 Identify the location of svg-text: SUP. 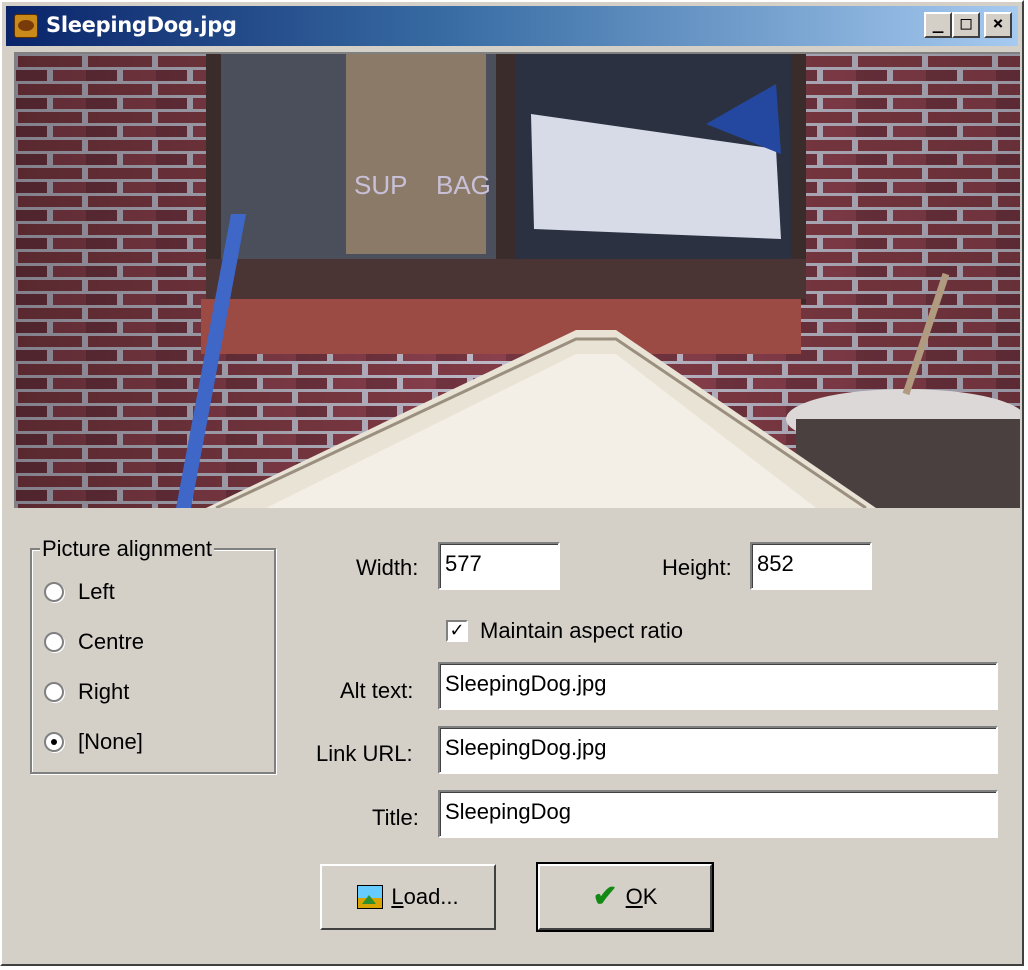
(380, 185).